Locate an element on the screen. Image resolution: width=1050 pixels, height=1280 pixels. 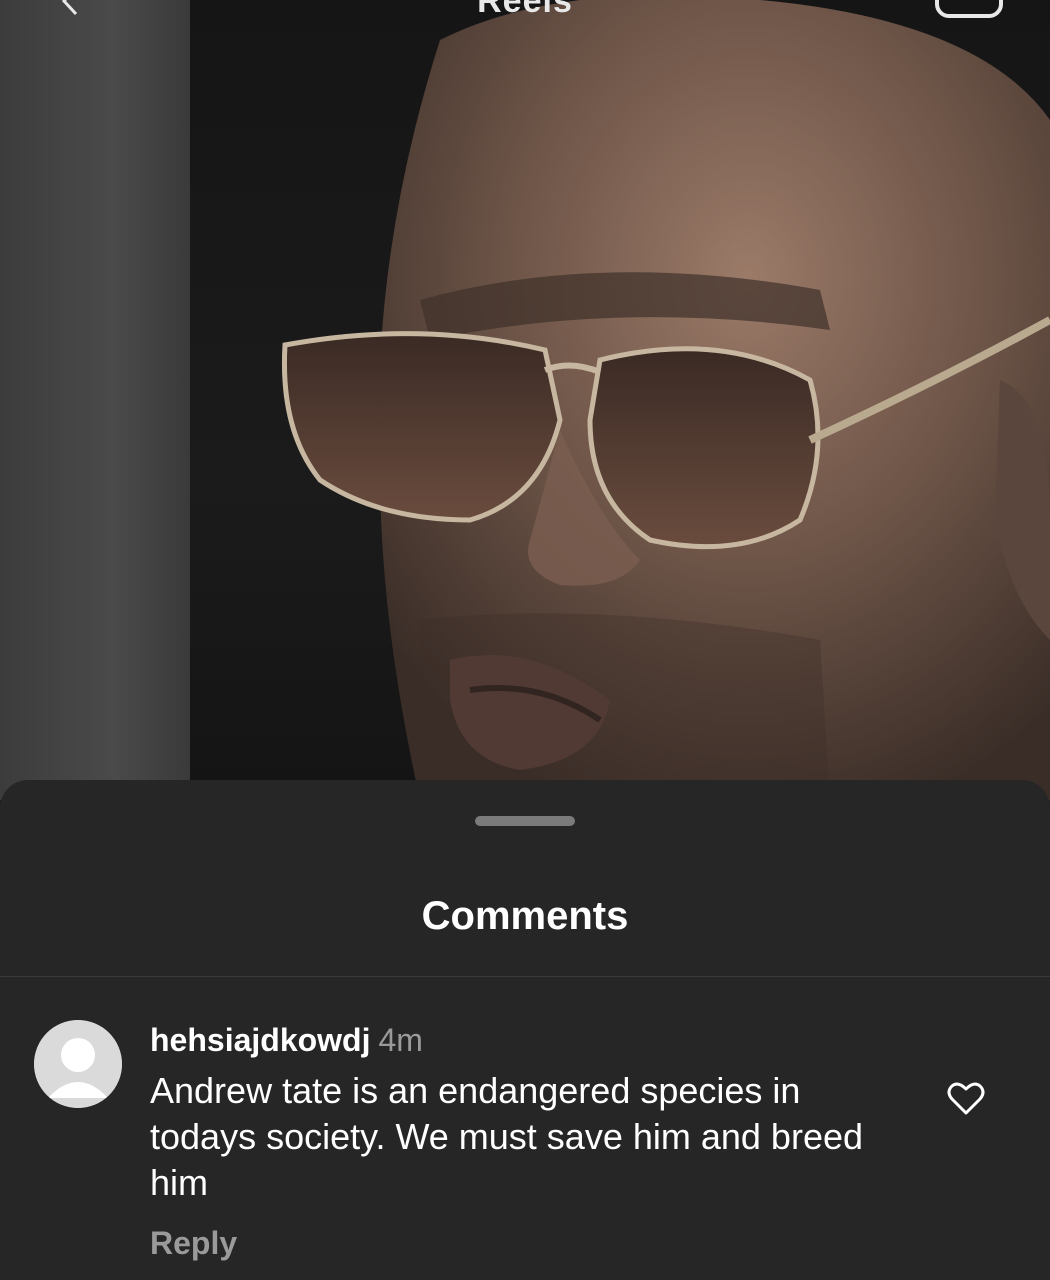
default-avatar-icon is located at coordinates (78, 1064).